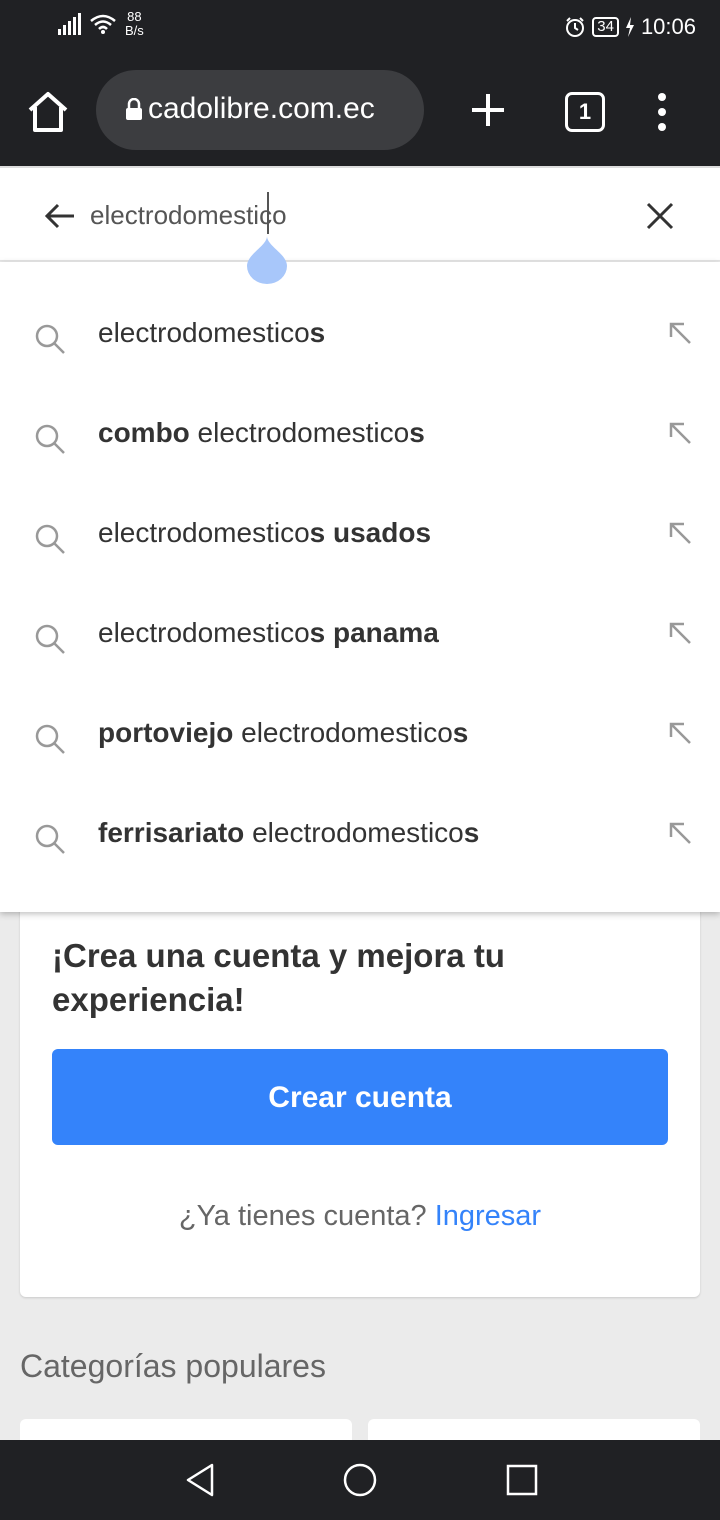 This screenshot has width=720, height=1520. I want to click on suggestion-text: ferrisariato electrodomesticos, so click(289, 832).